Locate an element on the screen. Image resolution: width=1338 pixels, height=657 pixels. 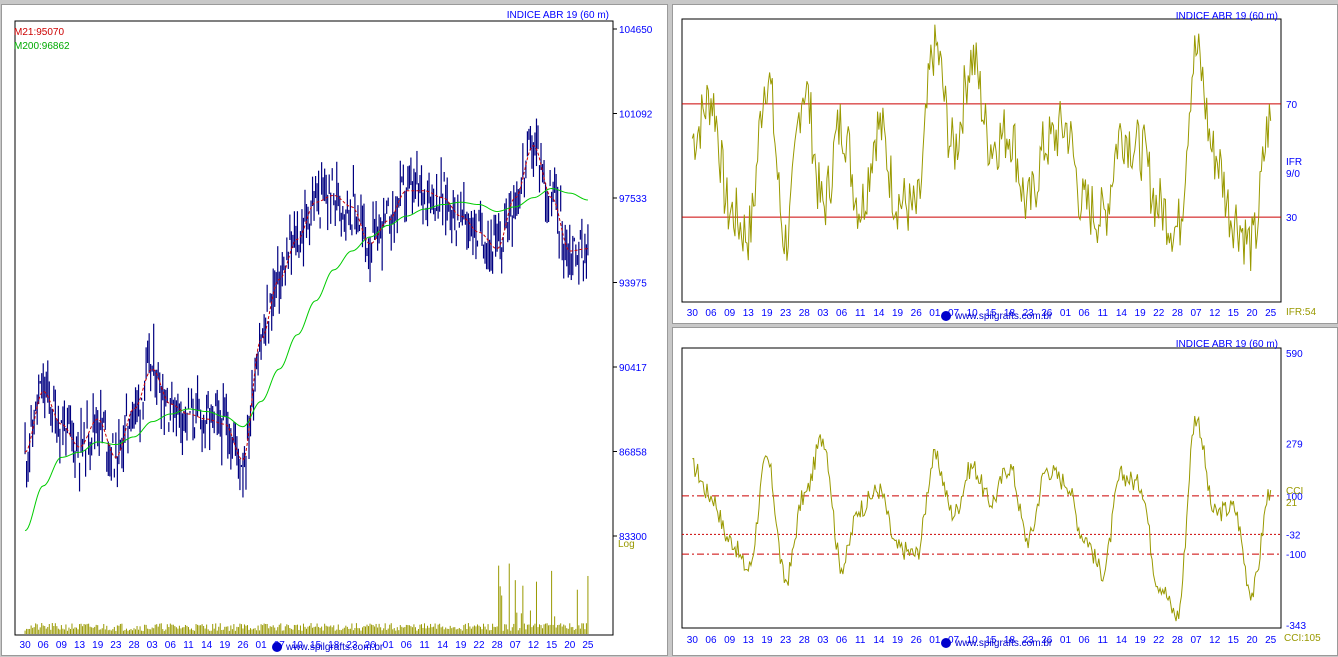
cci-y-tick: 279 is located at coordinates (1294, 445).